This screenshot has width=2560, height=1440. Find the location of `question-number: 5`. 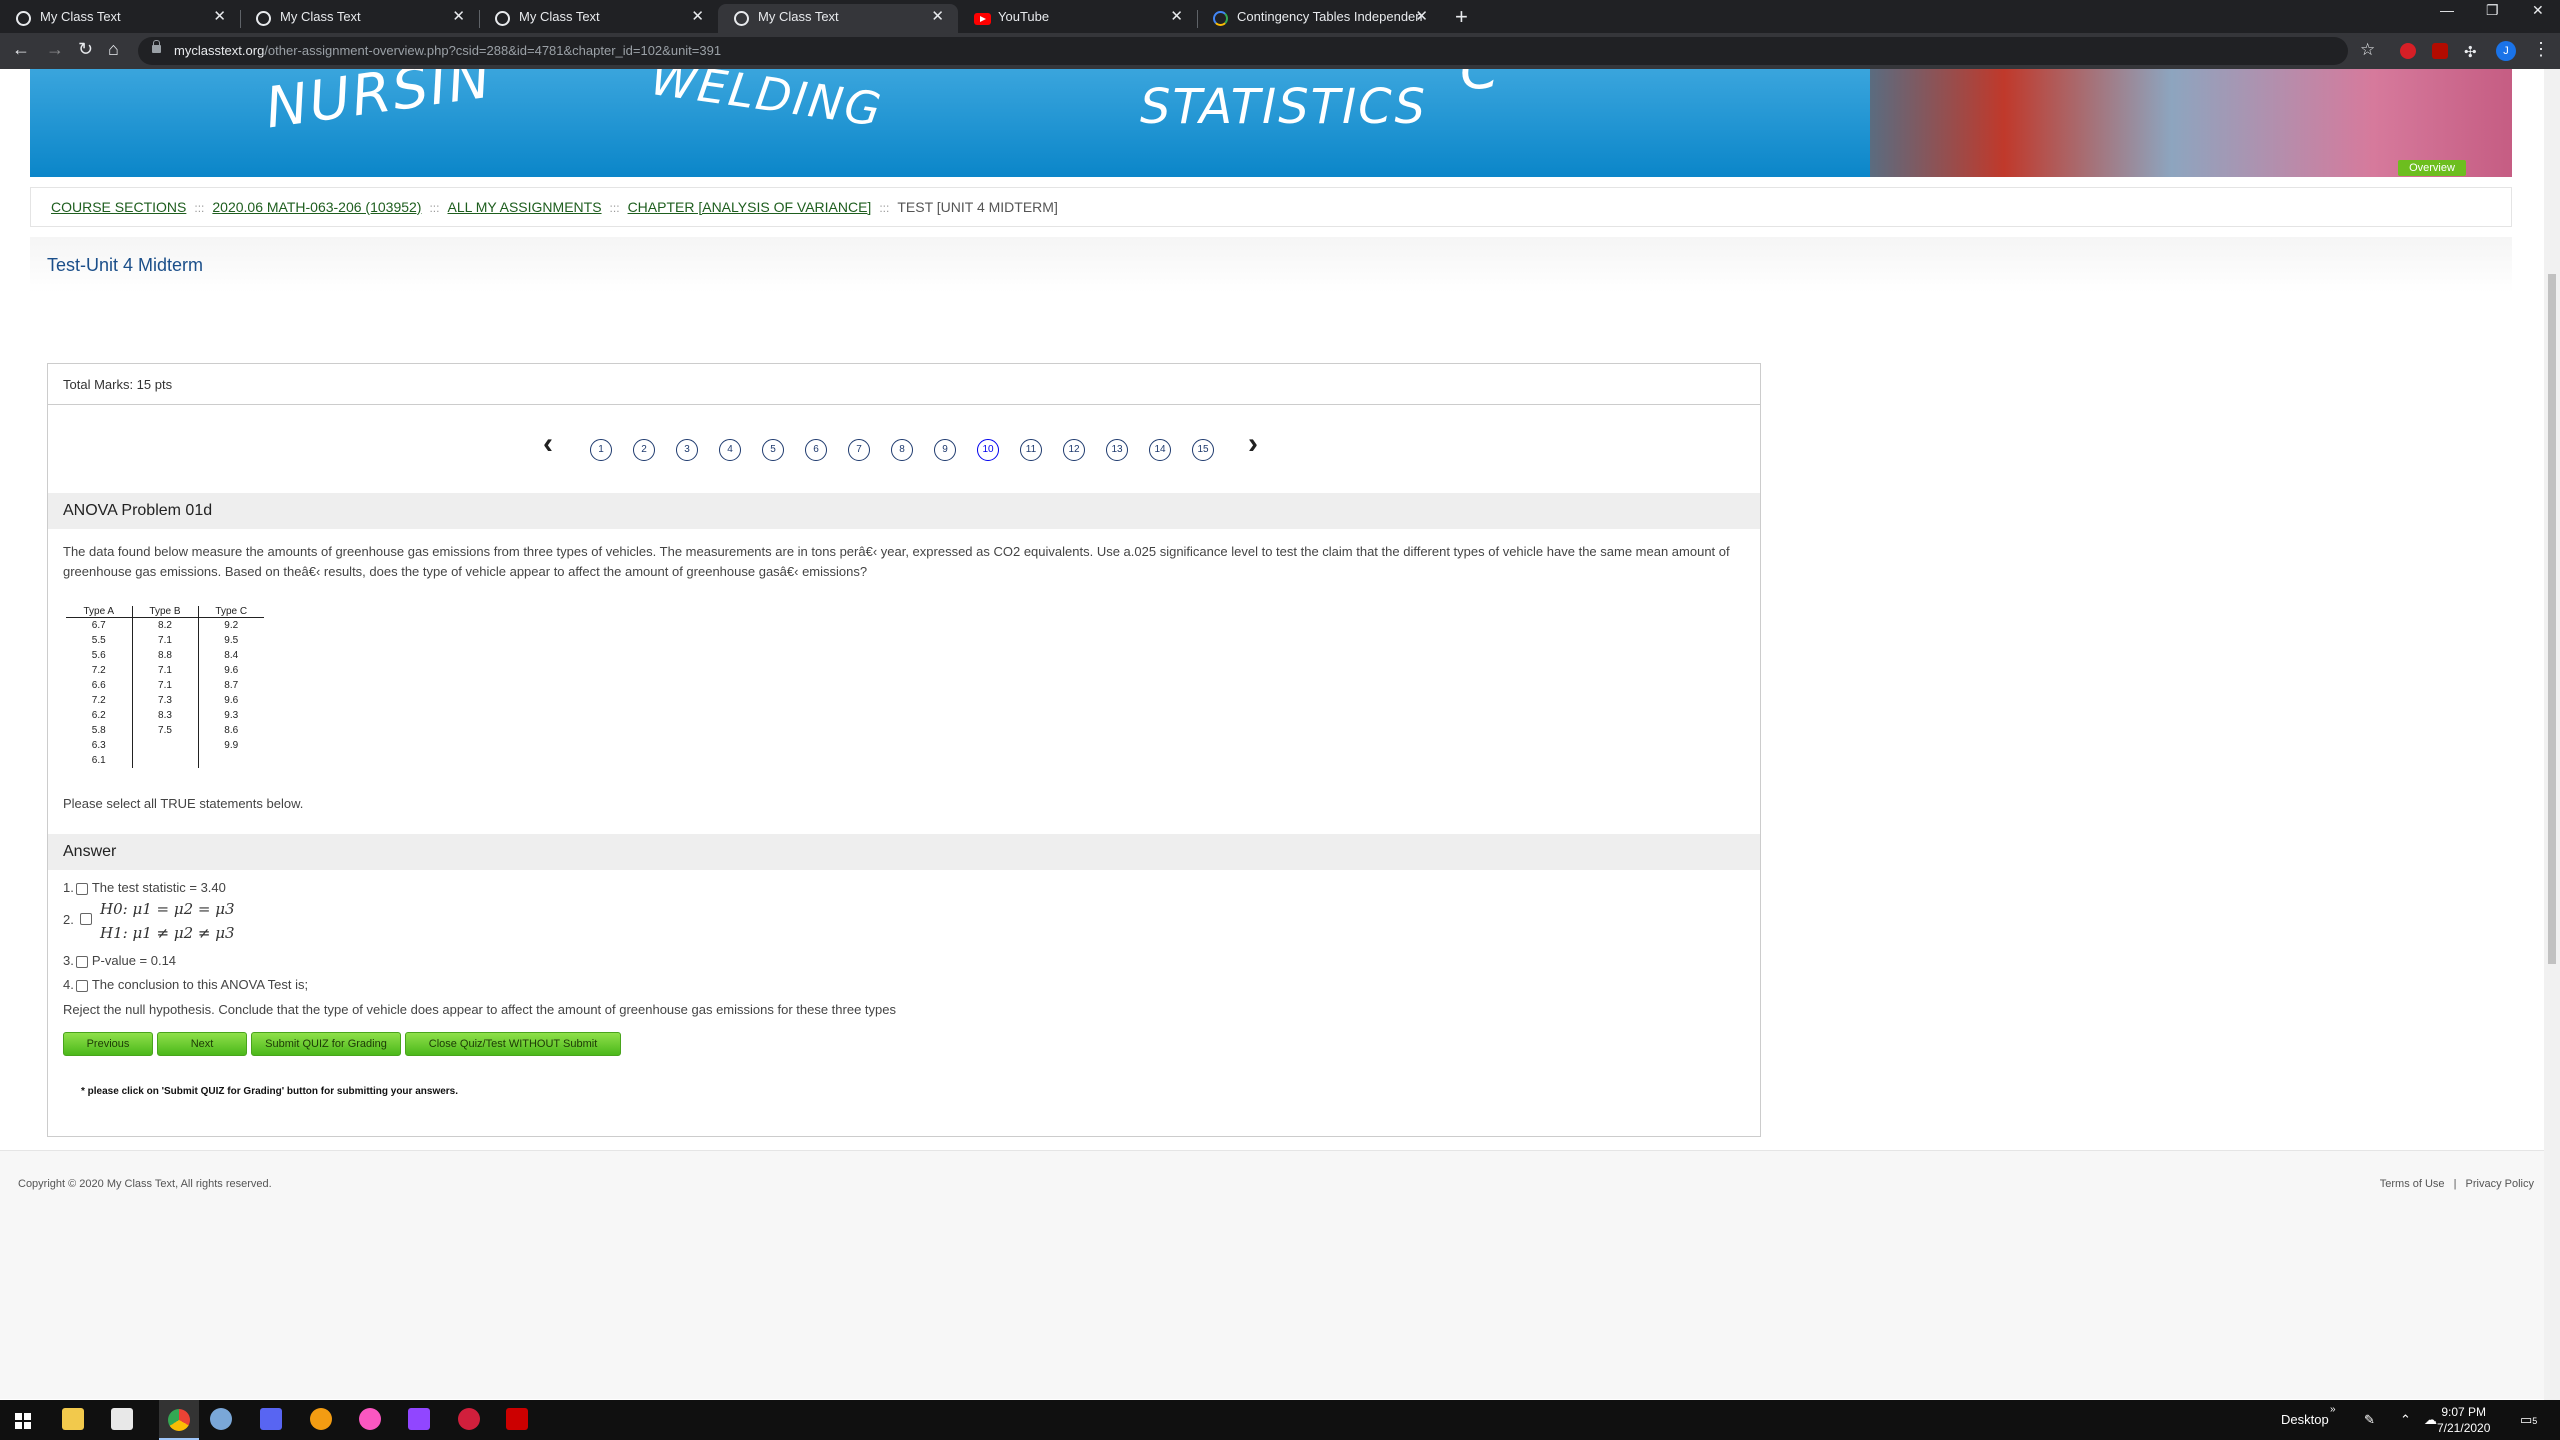

question-number: 5 is located at coordinates (773, 450).